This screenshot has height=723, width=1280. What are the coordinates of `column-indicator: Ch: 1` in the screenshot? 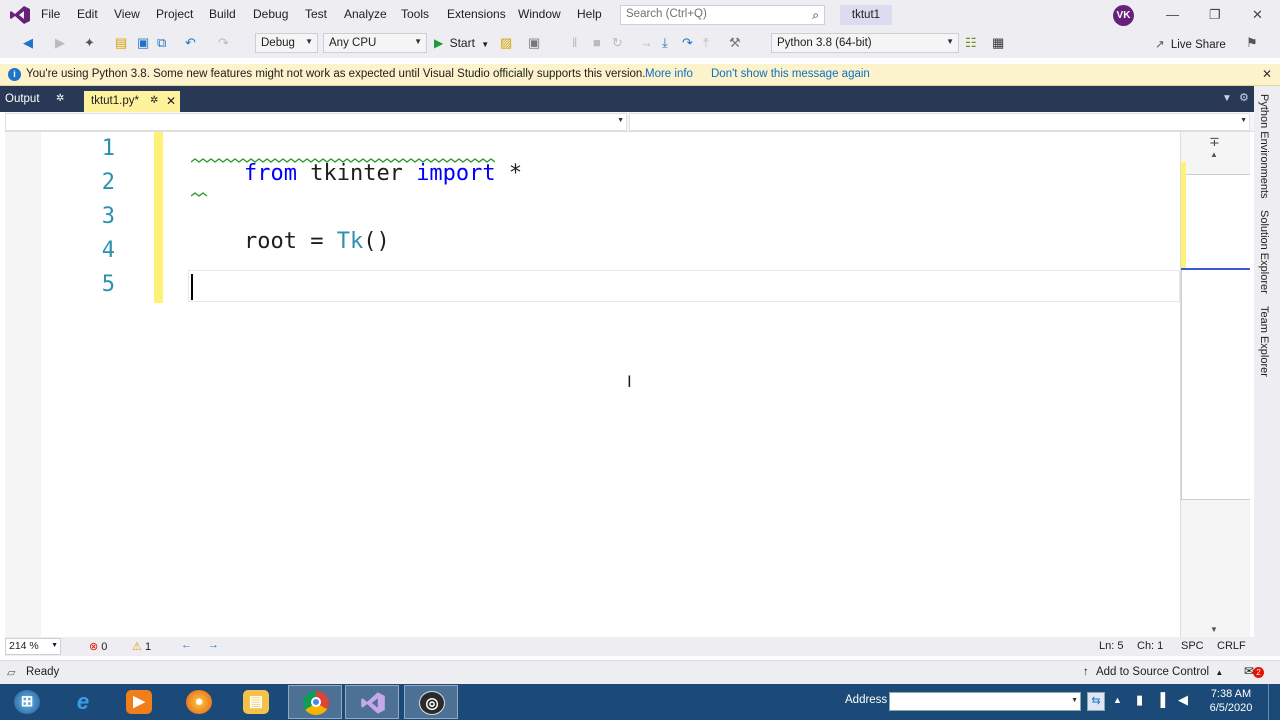 It's located at (1150, 646).